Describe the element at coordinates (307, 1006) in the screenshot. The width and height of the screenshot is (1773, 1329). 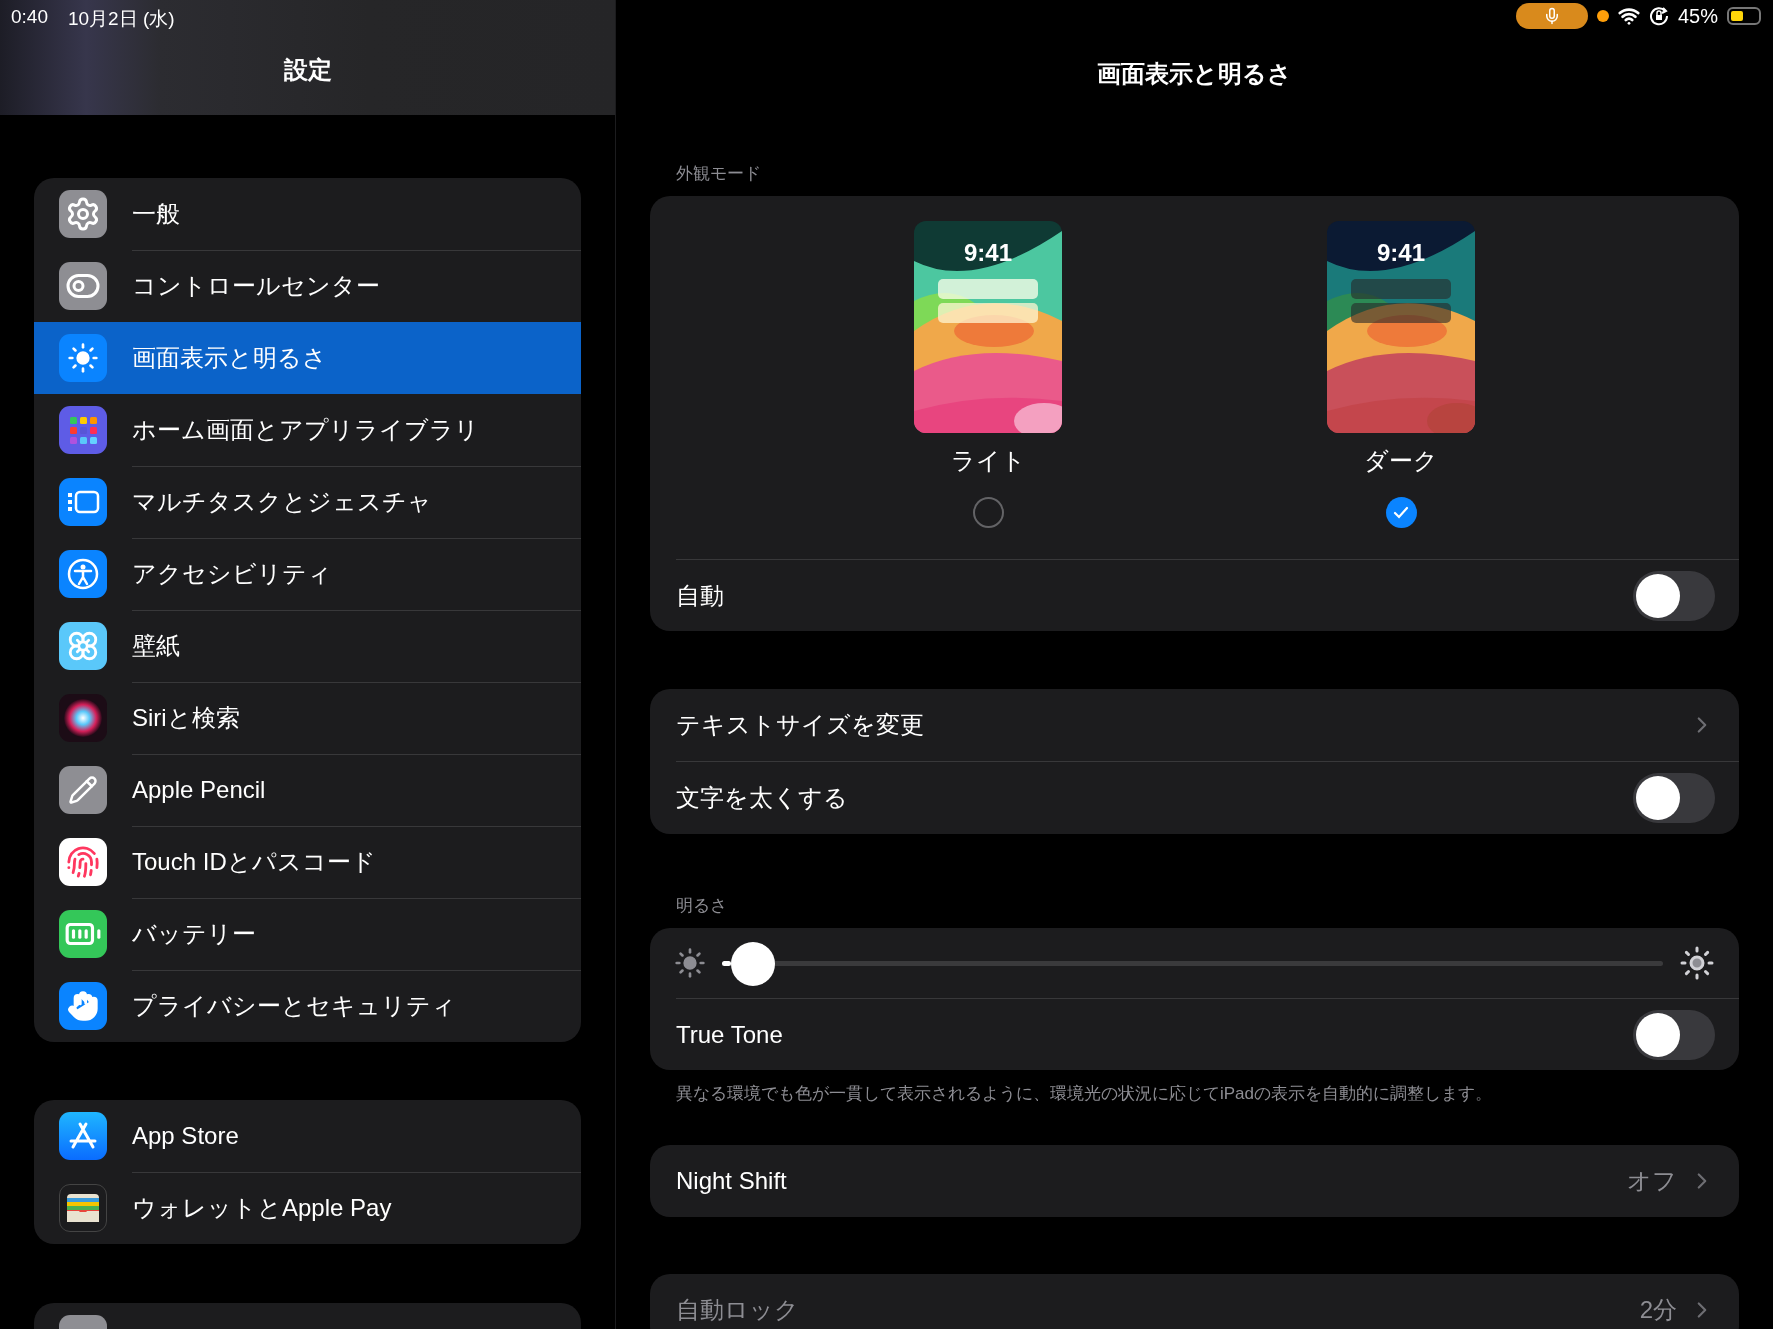
I see `sidebar-item: プライバシーとセキュリティ` at that location.